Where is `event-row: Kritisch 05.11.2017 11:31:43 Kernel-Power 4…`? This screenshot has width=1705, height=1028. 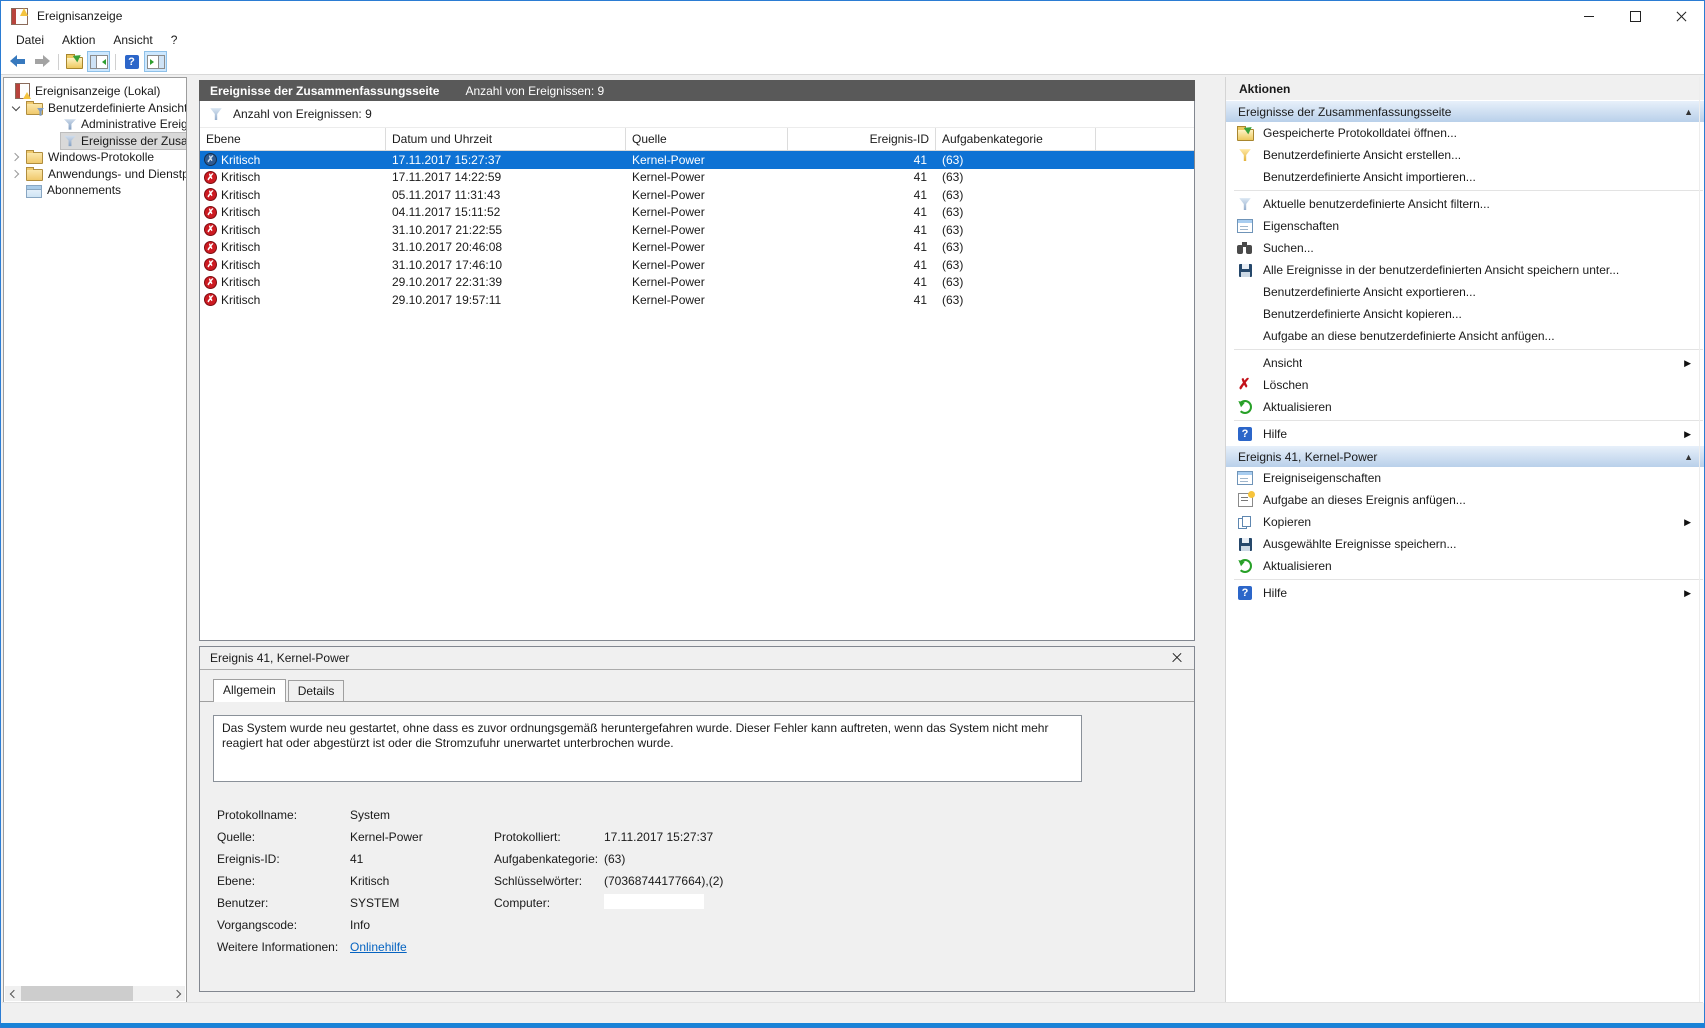 event-row: Kritisch 05.11.2017 11:31:43 Kernel-Power 4… is located at coordinates (697, 195).